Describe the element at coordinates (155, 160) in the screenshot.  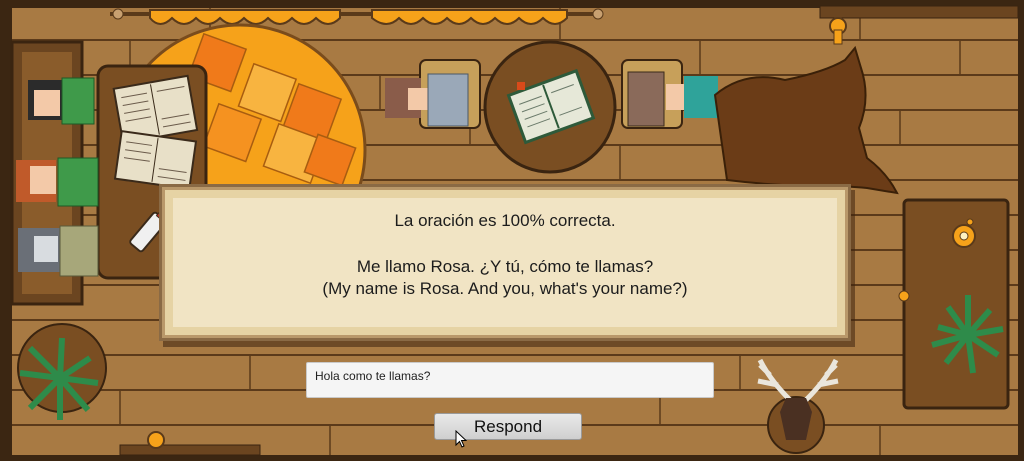
I see `newspaper-icon` at that location.